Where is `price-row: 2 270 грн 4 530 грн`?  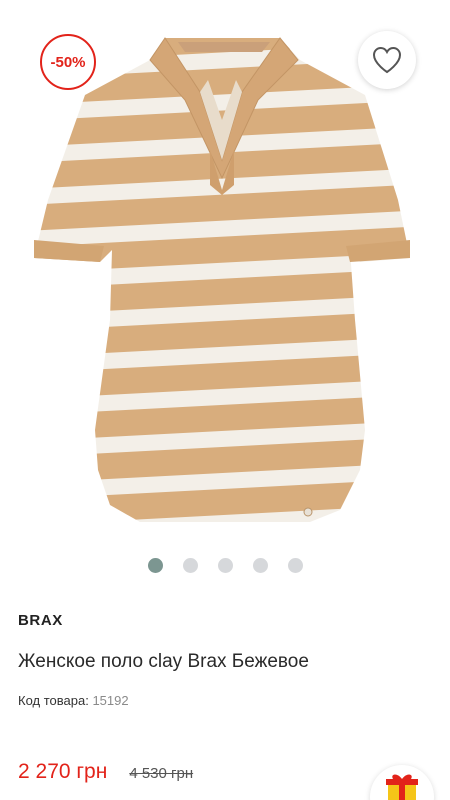
price-row: 2 270 грн 4 530 грн is located at coordinates (105, 772).